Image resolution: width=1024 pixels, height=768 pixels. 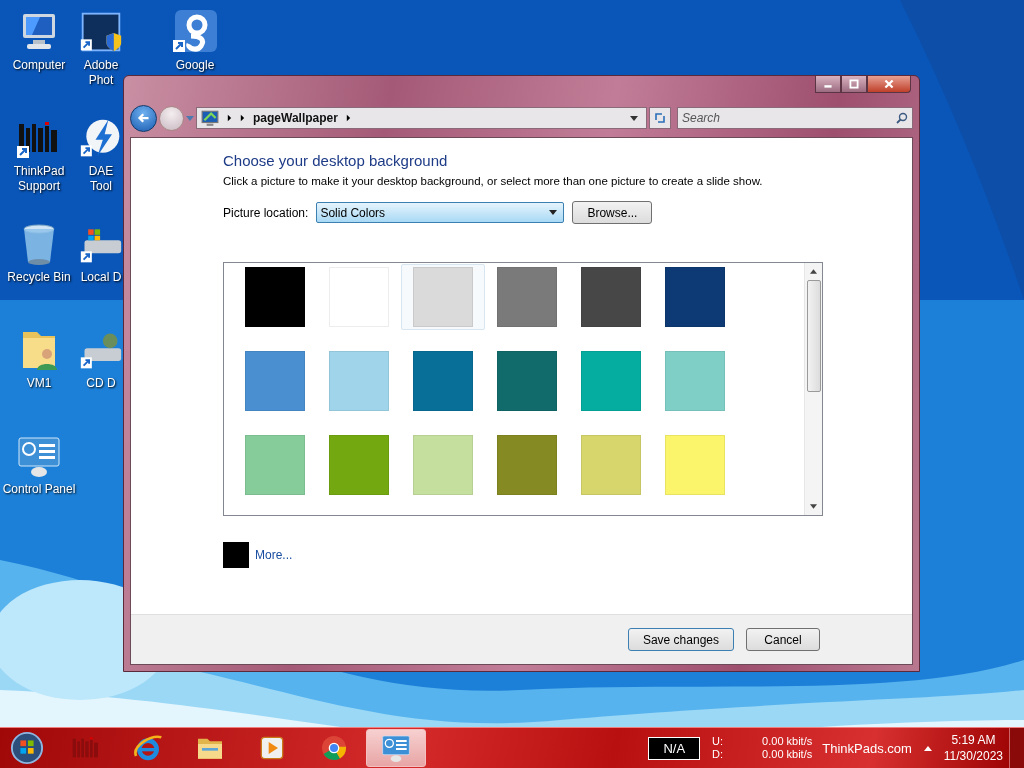 What do you see at coordinates (973, 748) in the screenshot?
I see `clock: 5:19 AM 11/30/2023` at bounding box center [973, 748].